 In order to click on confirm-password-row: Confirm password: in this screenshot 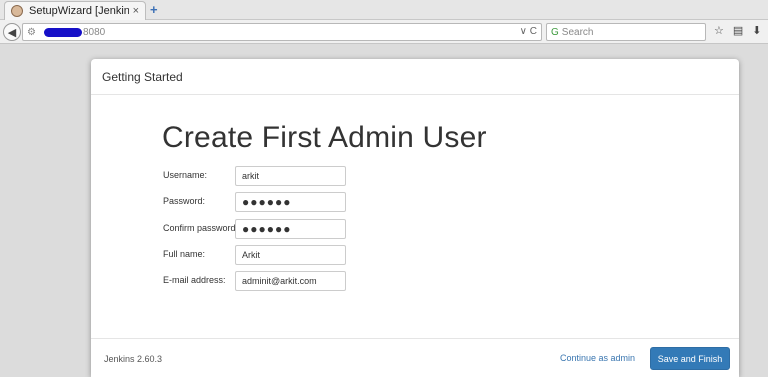, I will do `click(363, 229)`.